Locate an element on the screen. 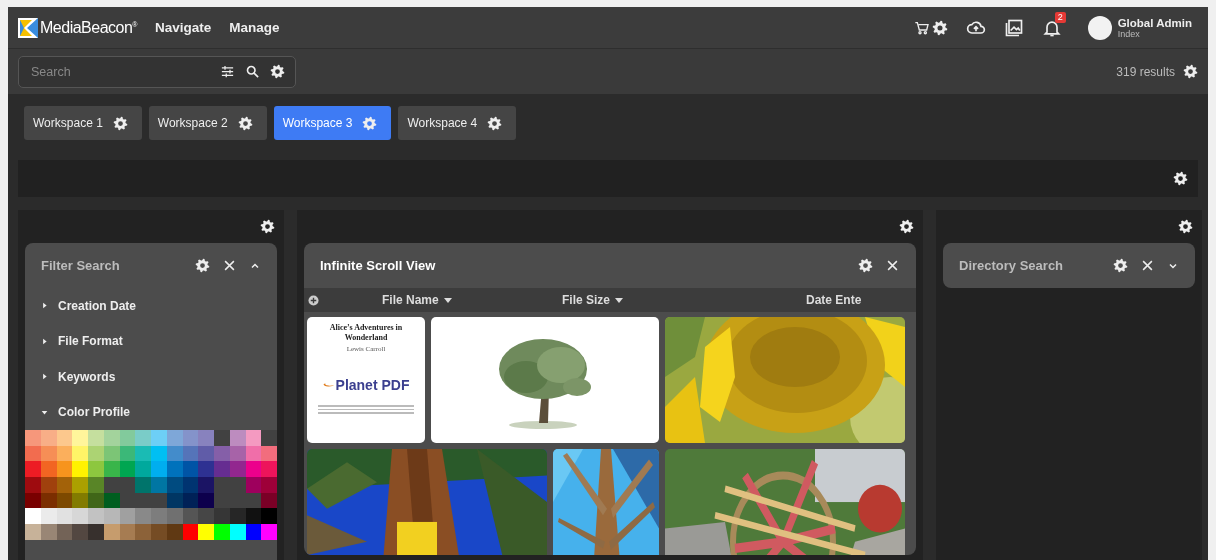 This screenshot has width=1216, height=560. nav-link: Manage is located at coordinates (254, 27).